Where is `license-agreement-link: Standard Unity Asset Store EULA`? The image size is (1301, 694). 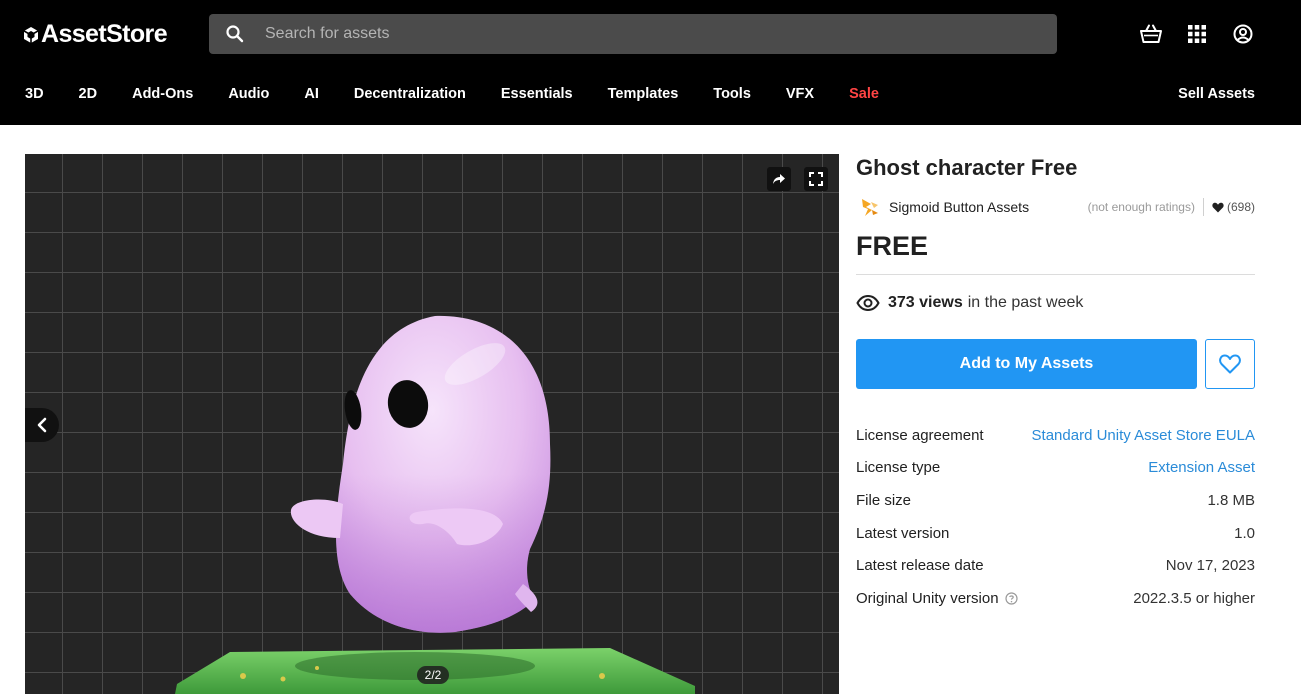 license-agreement-link: Standard Unity Asset Store EULA is located at coordinates (1143, 435).